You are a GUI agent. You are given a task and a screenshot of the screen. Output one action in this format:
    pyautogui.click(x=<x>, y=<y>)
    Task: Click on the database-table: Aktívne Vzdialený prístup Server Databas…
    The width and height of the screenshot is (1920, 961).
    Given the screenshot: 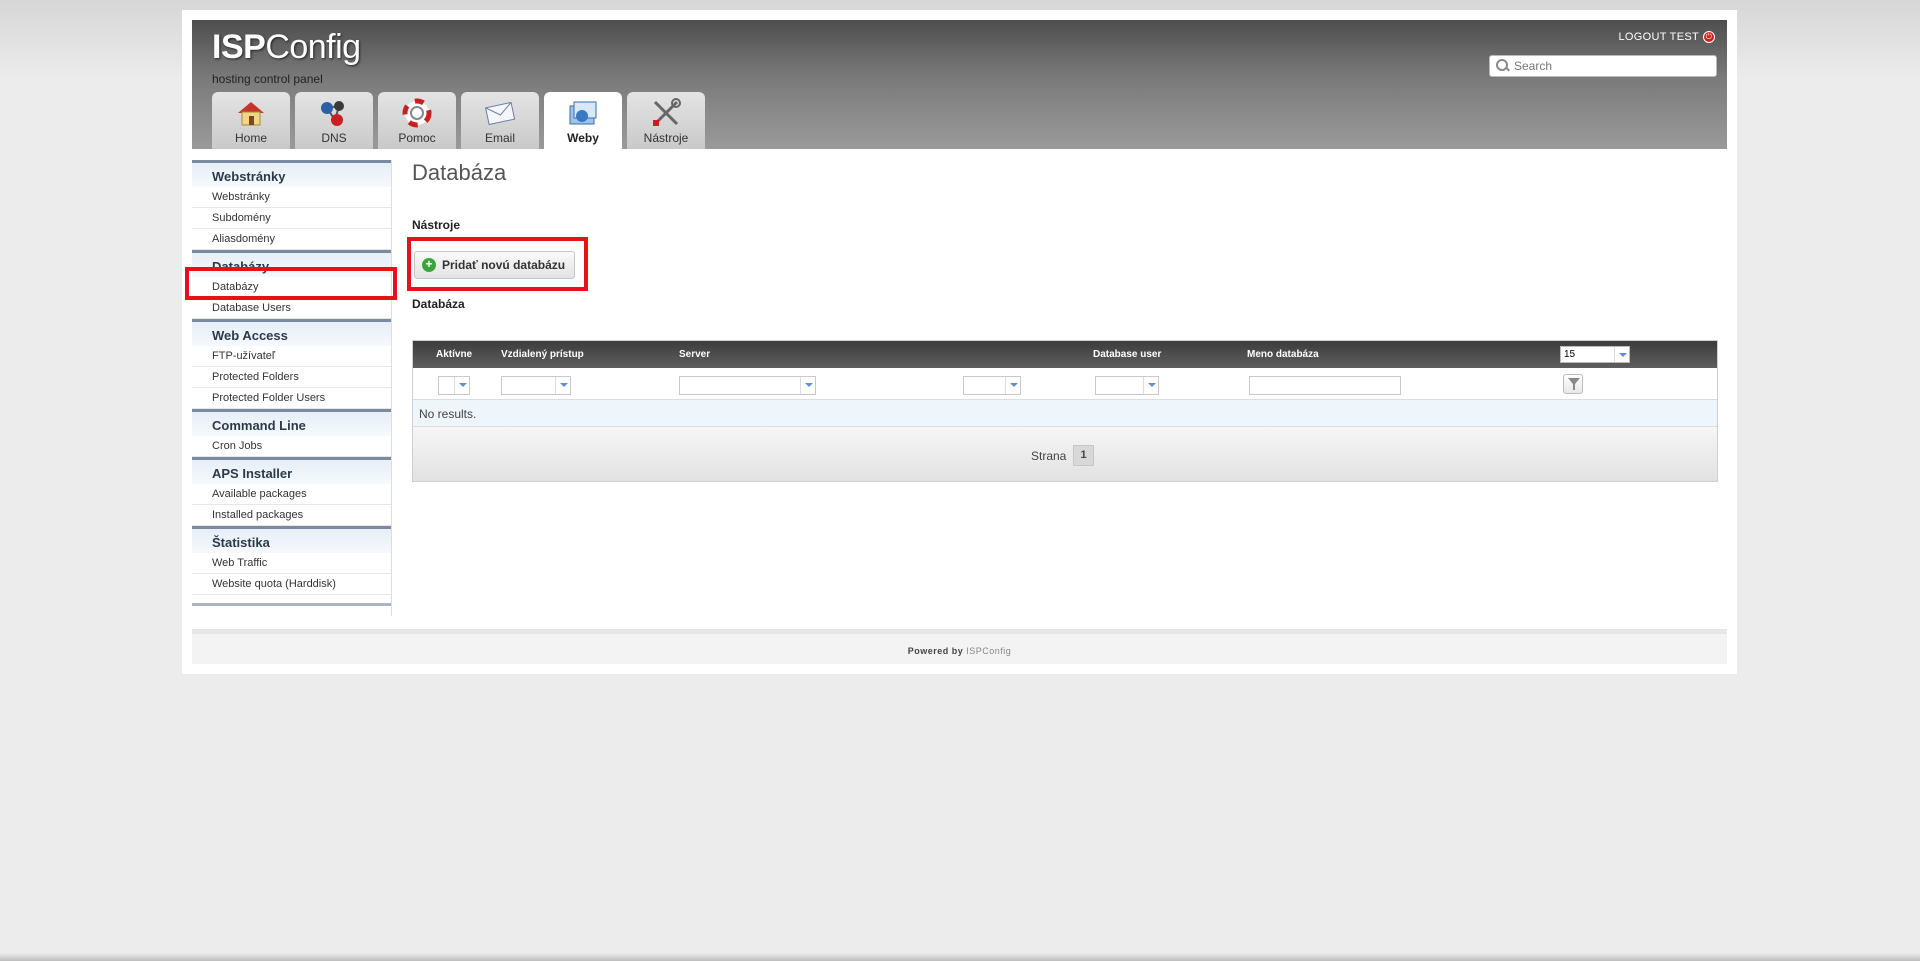 What is the action you would take?
    pyautogui.click(x=1065, y=411)
    